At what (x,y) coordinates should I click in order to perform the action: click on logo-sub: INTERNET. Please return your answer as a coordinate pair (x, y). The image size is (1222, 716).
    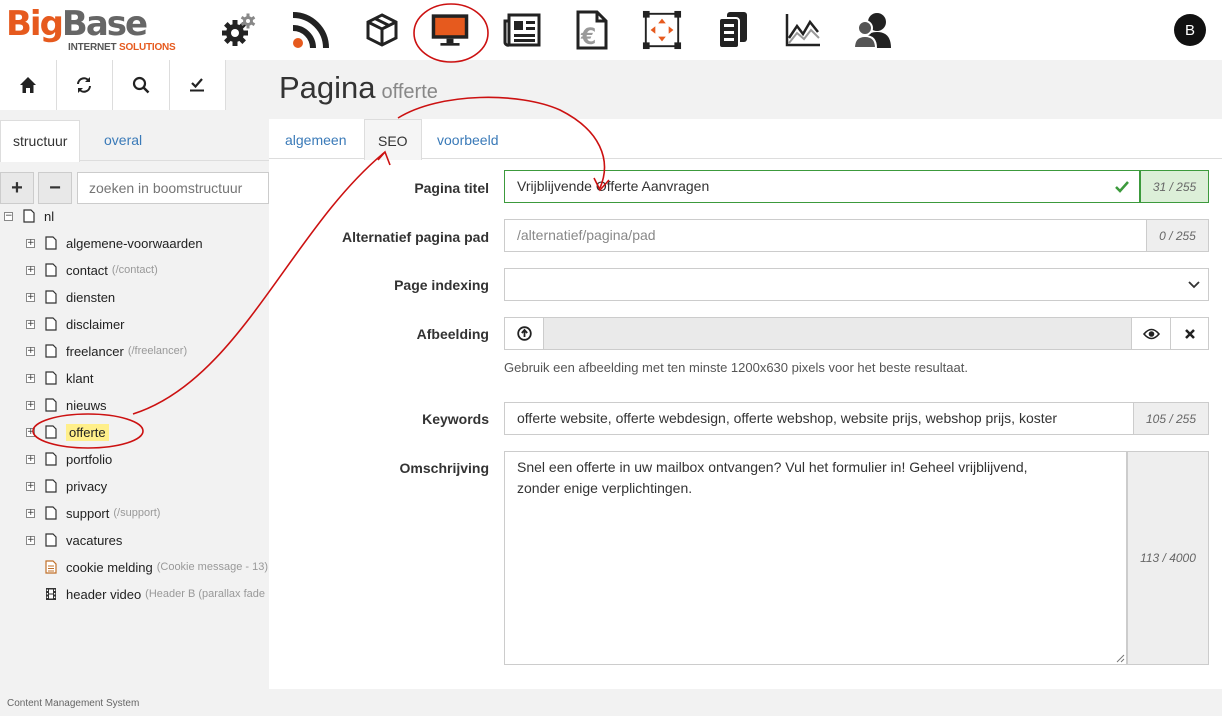
    Looking at the image, I should click on (93, 47).